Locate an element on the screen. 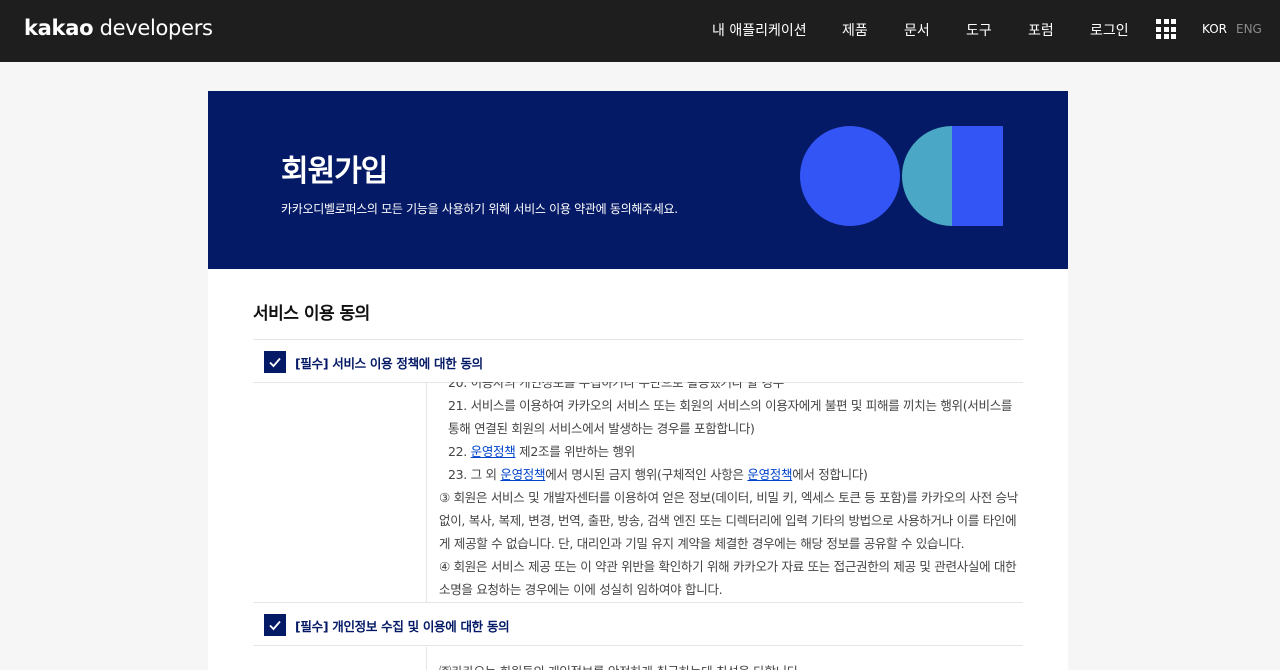  nav-tools: 도구 is located at coordinates (979, 30).